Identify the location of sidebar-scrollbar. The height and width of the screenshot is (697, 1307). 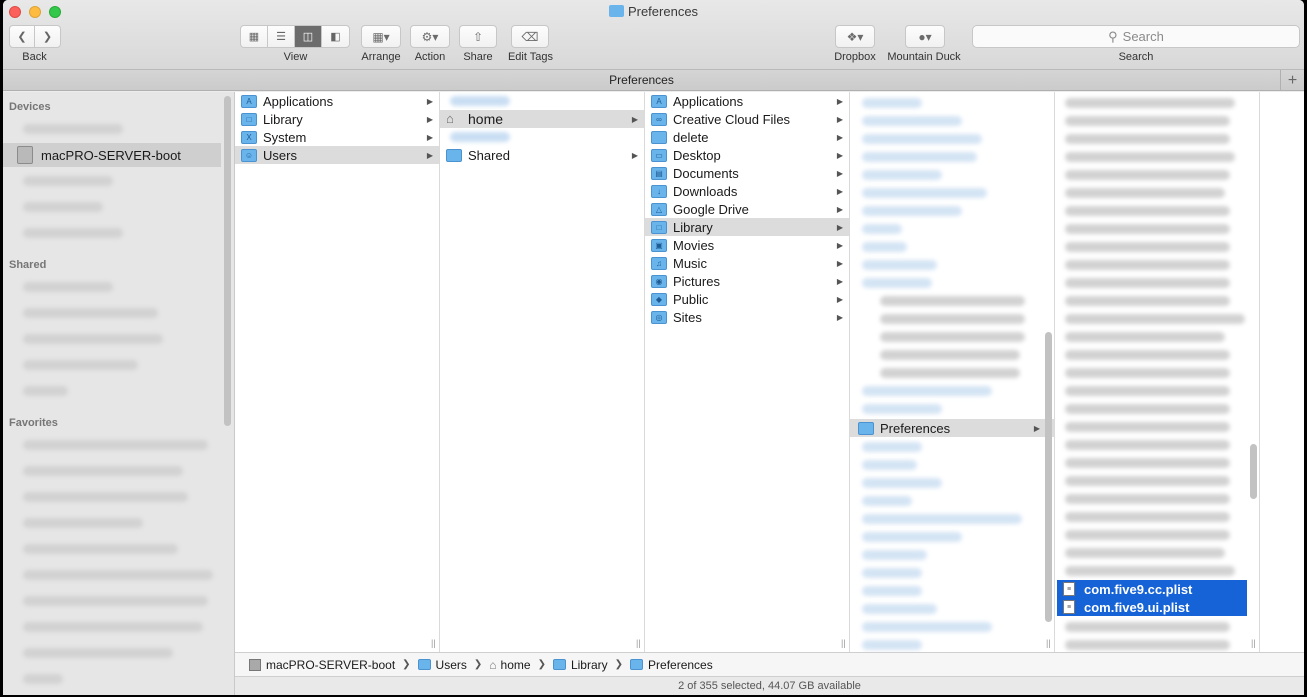
(227, 261).